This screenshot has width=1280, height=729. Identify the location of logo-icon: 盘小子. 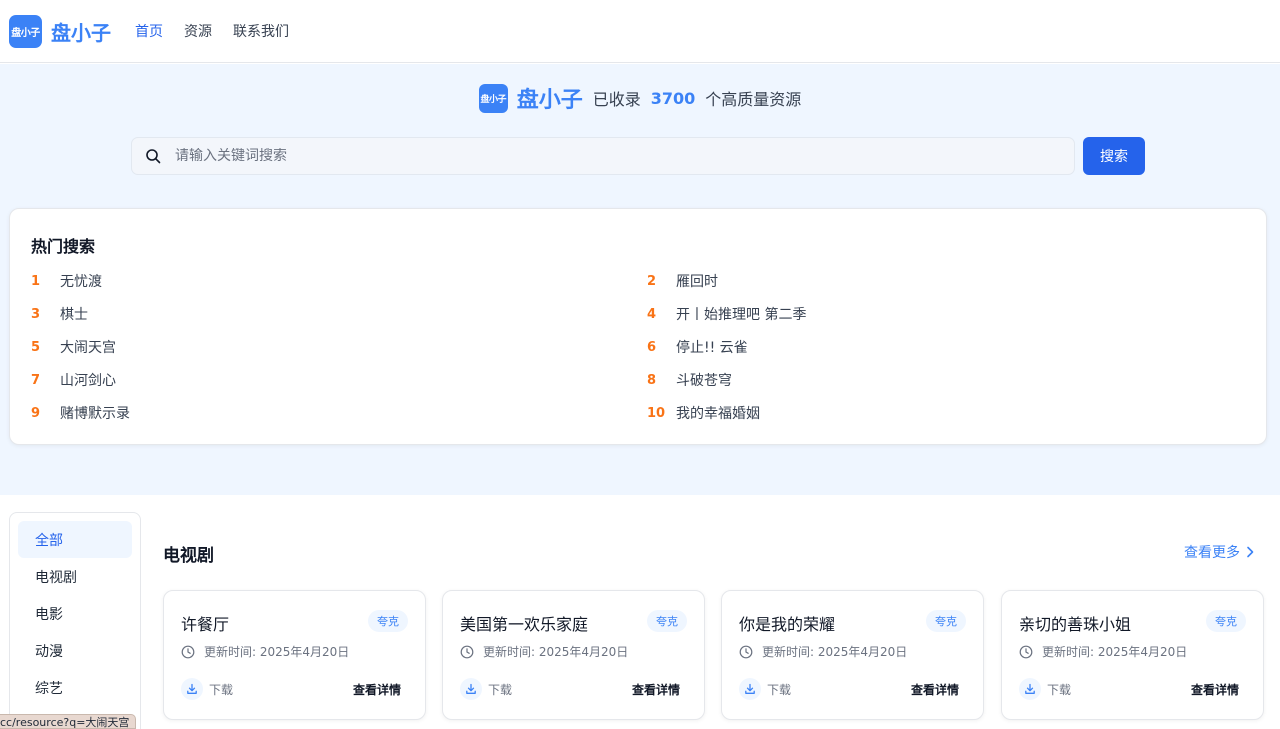
(25, 31).